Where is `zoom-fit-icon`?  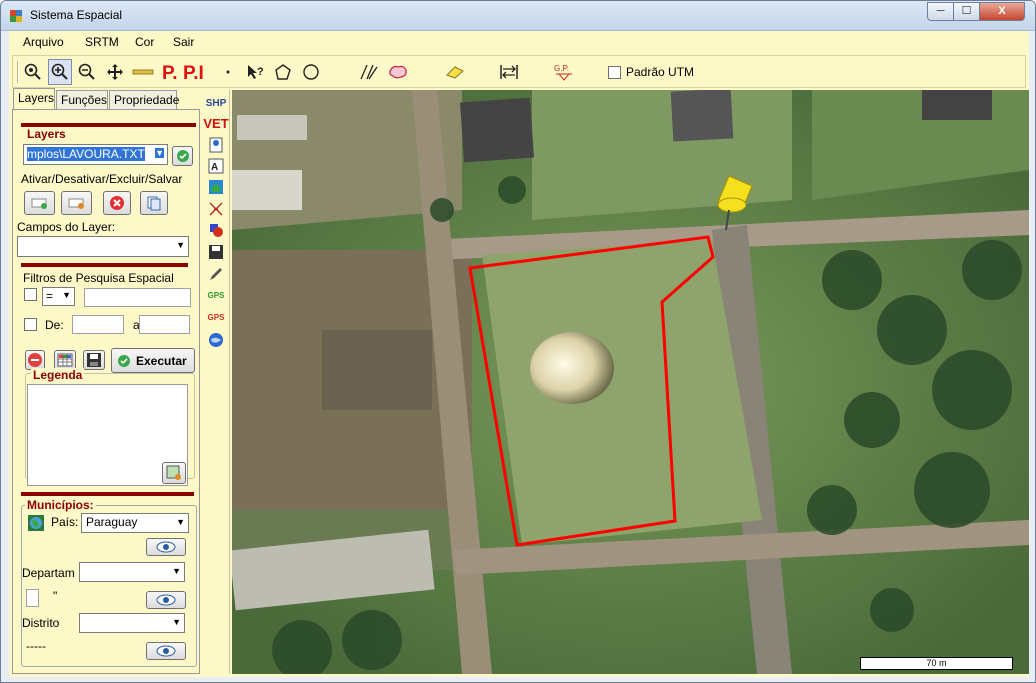 zoom-fit-icon is located at coordinates (33, 72).